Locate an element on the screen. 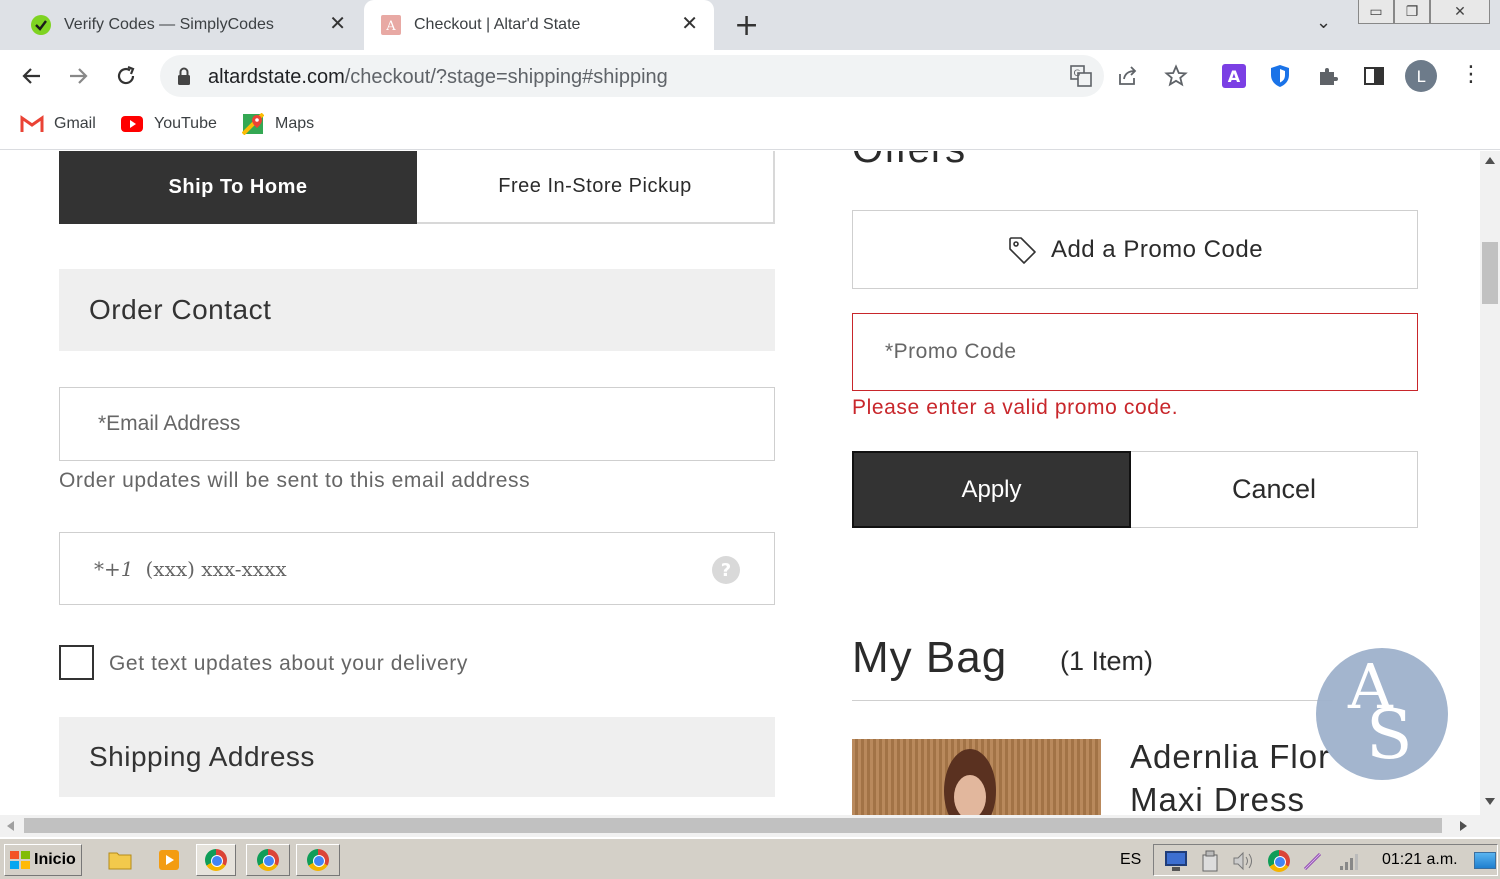 This screenshot has height=879, width=1500. vertical-scroll-thumb is located at coordinates (1490, 273).